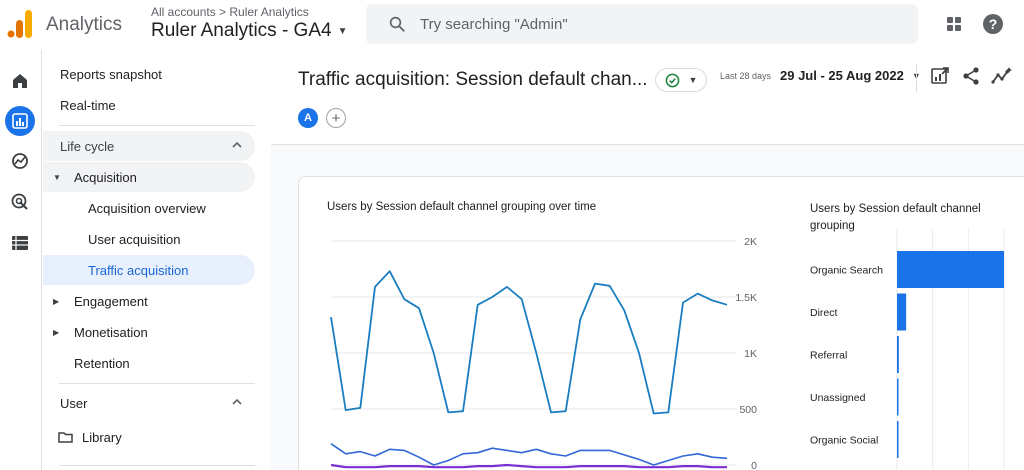 This screenshot has height=470, width=1024. What do you see at coordinates (88, 105) in the screenshot?
I see `nav-label: Real-time` at bounding box center [88, 105].